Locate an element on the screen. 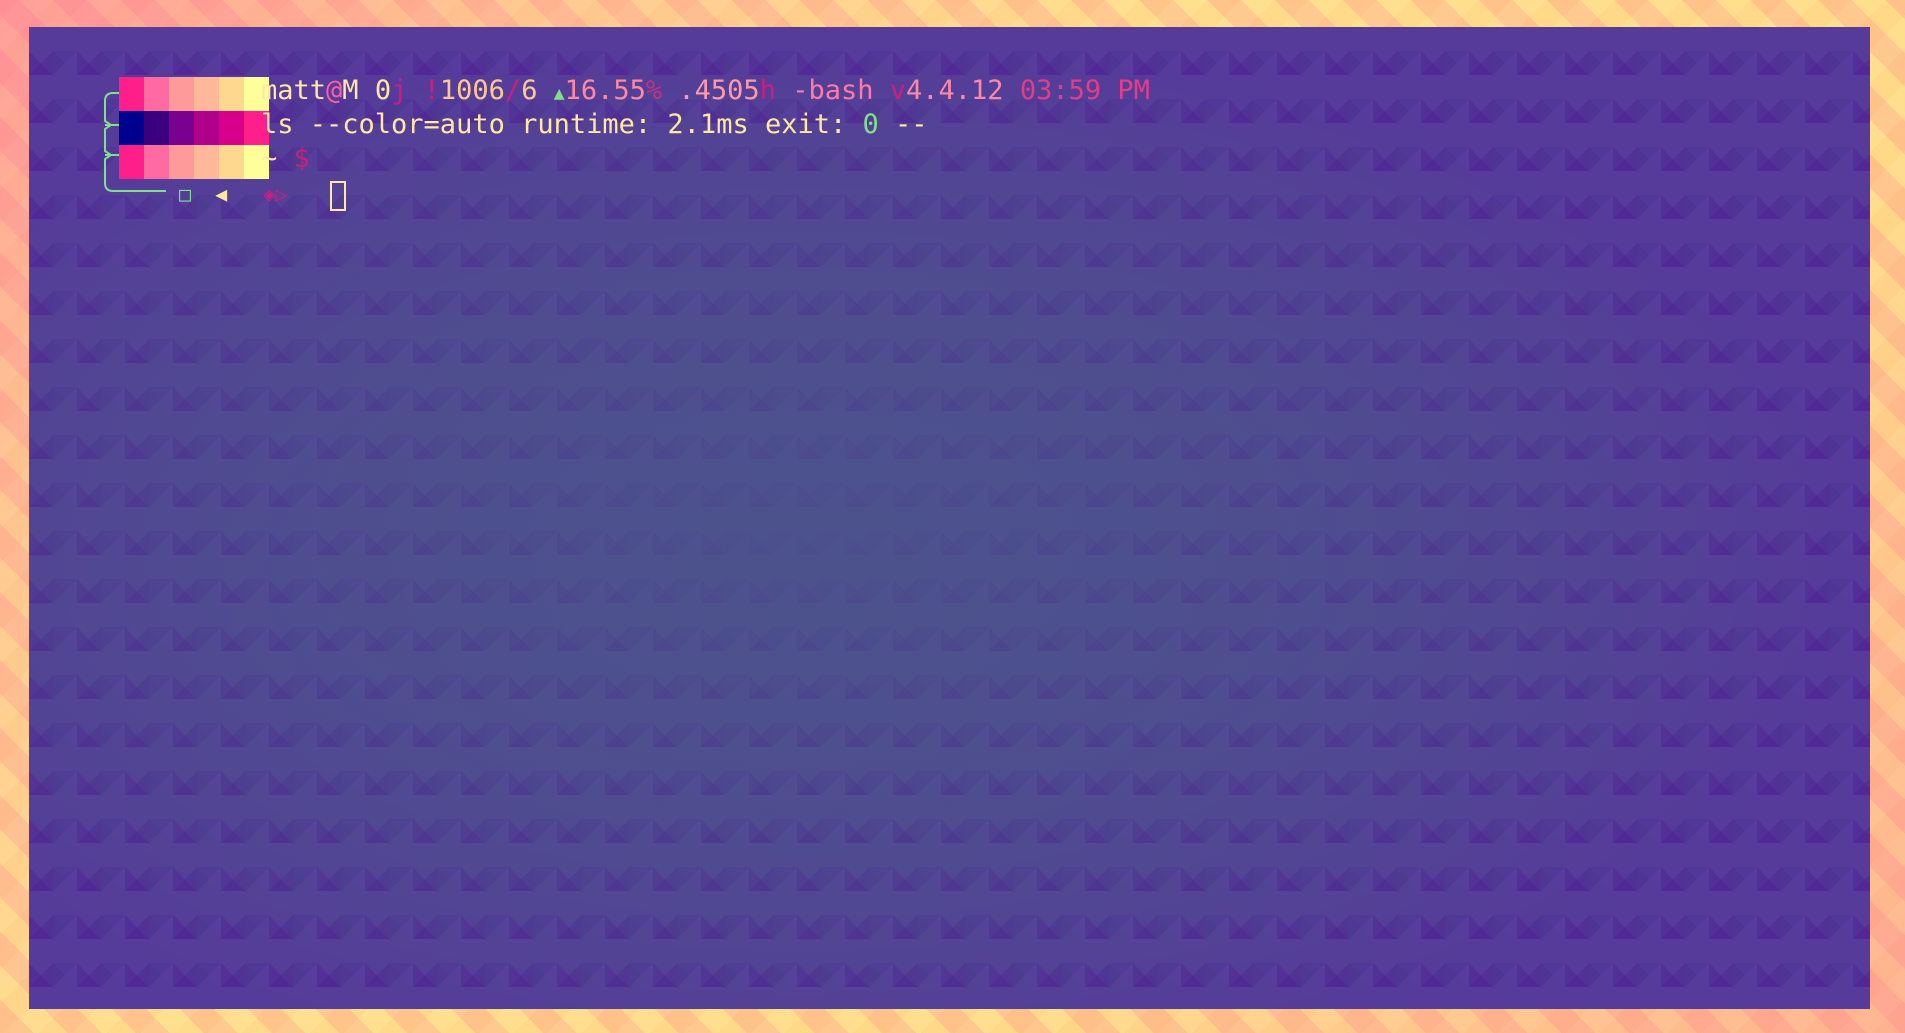  load-unit: h is located at coordinates (767, 90).